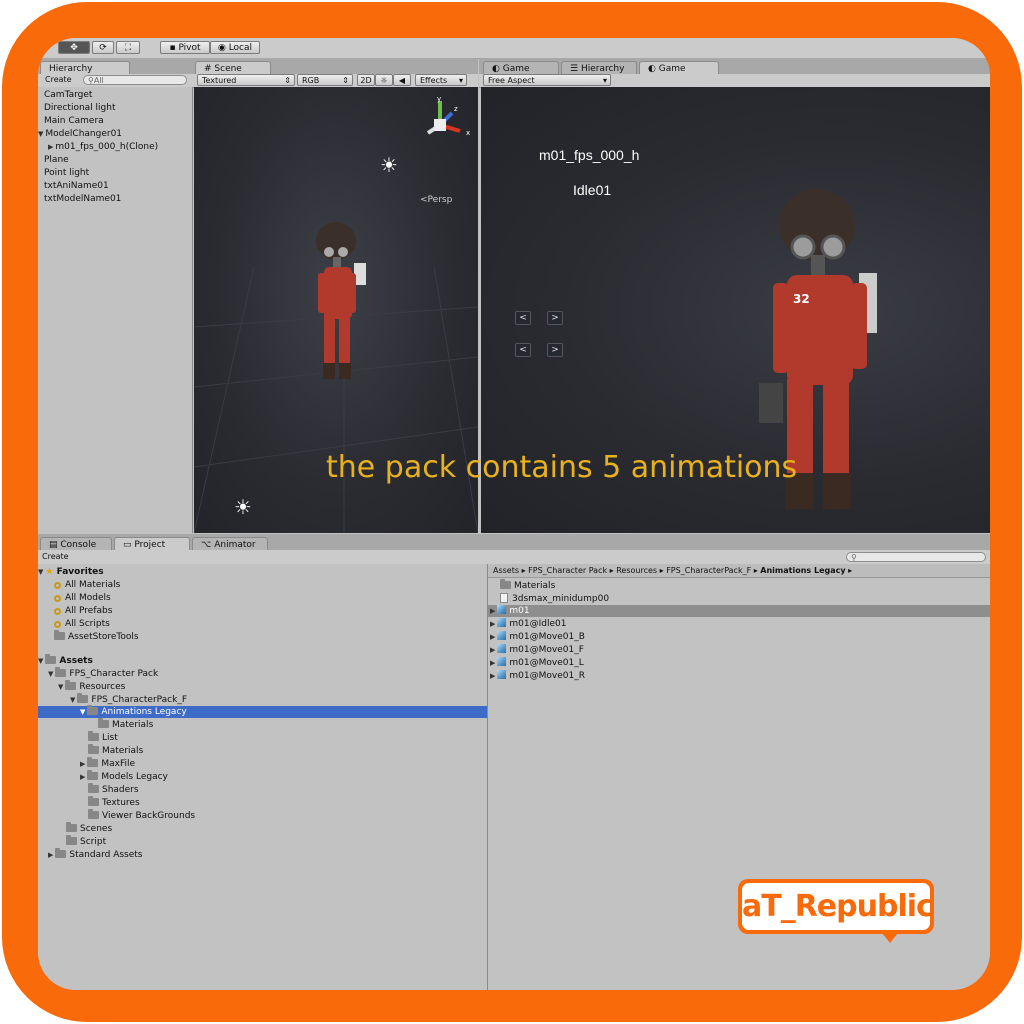  I want to click on shading-dropdown: Textured ⇕, so click(246, 80).